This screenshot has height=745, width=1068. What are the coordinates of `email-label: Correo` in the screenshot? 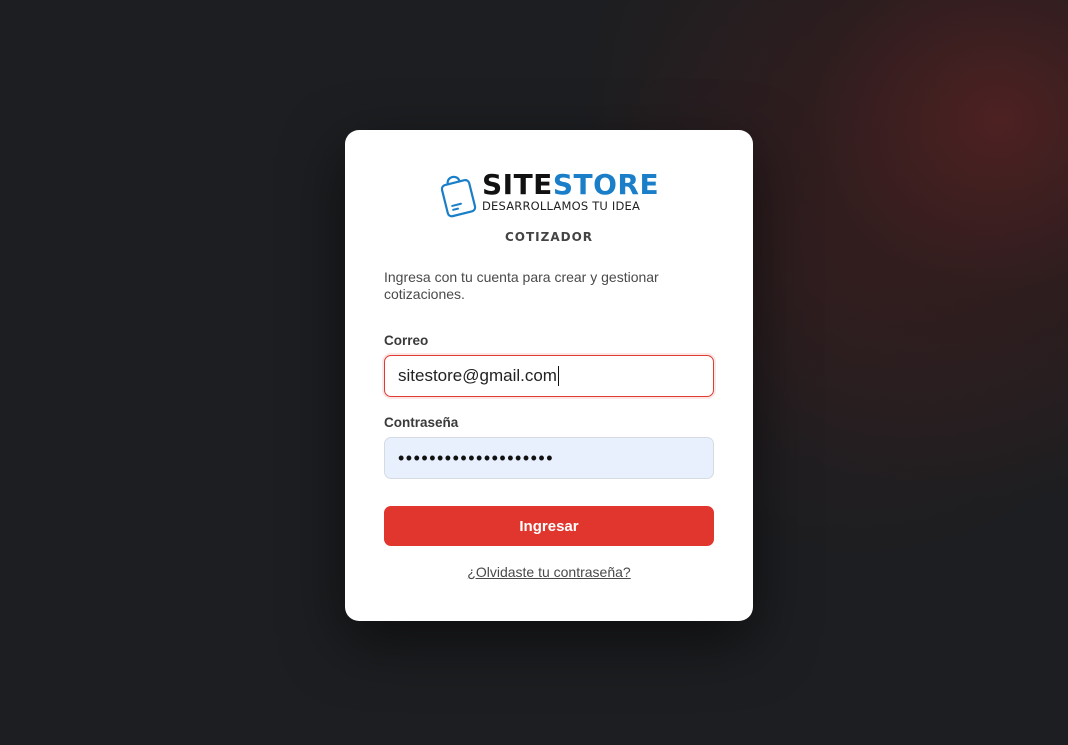 It's located at (406, 340).